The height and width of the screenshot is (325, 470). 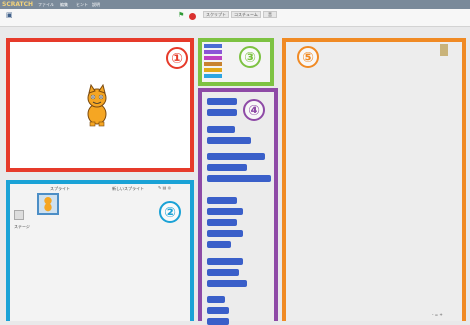 I want to click on category-motion, so click(x=213, y=46).